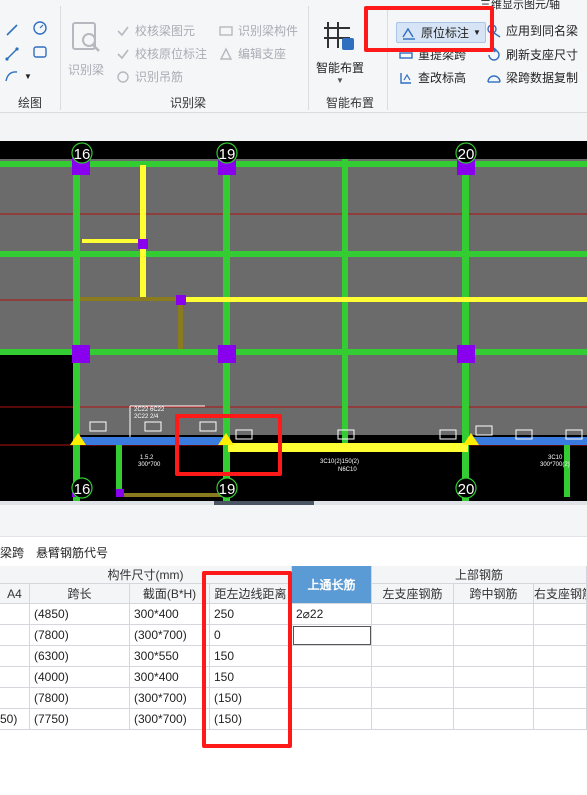 Image resolution: width=587 pixels, height=795 pixels. What do you see at coordinates (340, 37) in the screenshot?
I see `smart-layout-icon` at bounding box center [340, 37].